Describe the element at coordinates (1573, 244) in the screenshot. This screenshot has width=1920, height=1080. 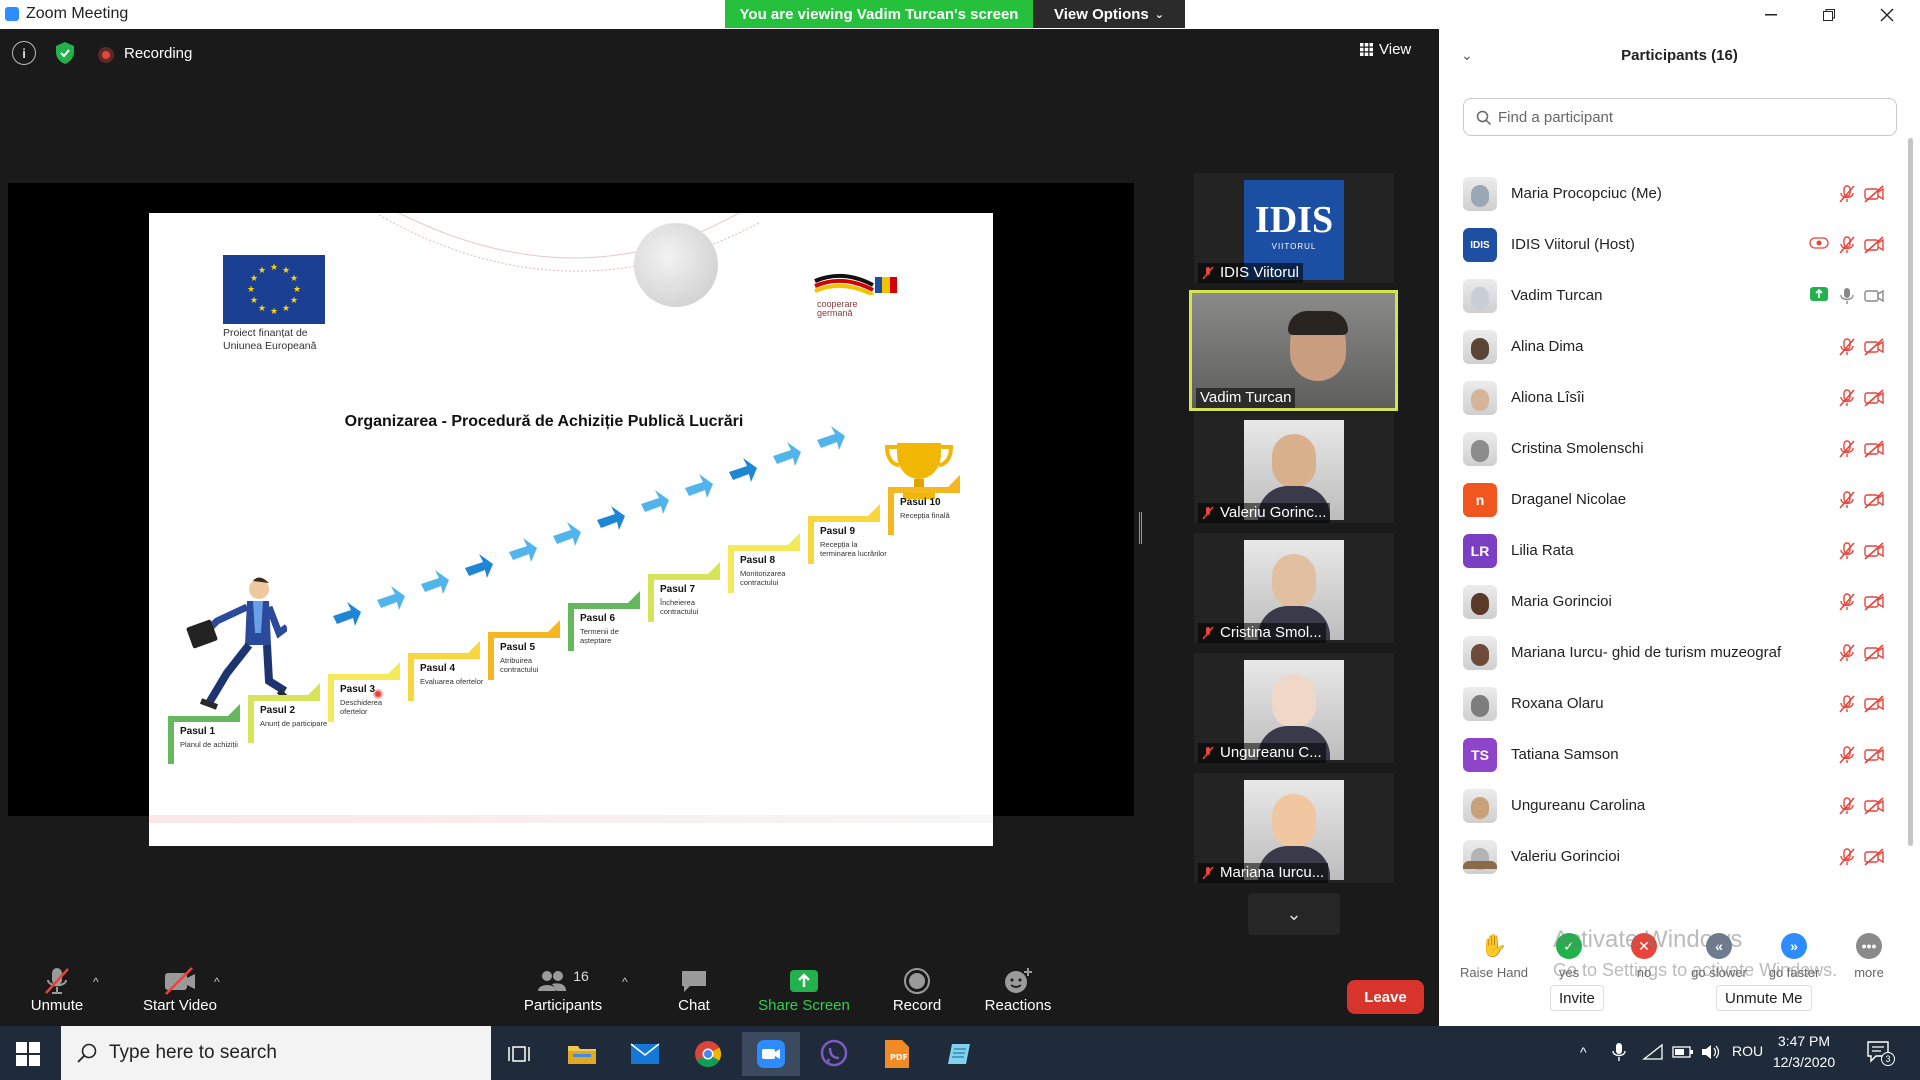
I see `participant-name: IDIS Viitorul (Host)` at that location.